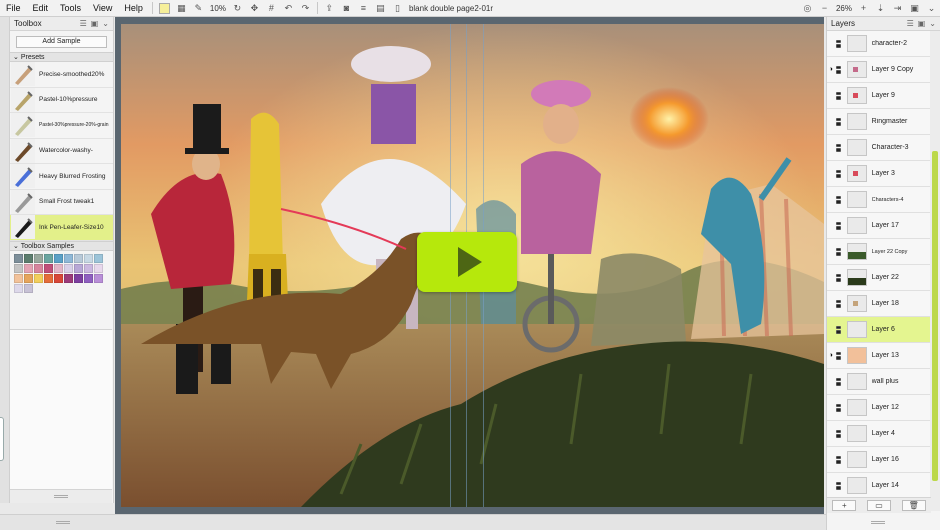 Image resolution: width=940 pixels, height=530 pixels. I want to click on layer-row: Ringmaster, so click(879, 122).